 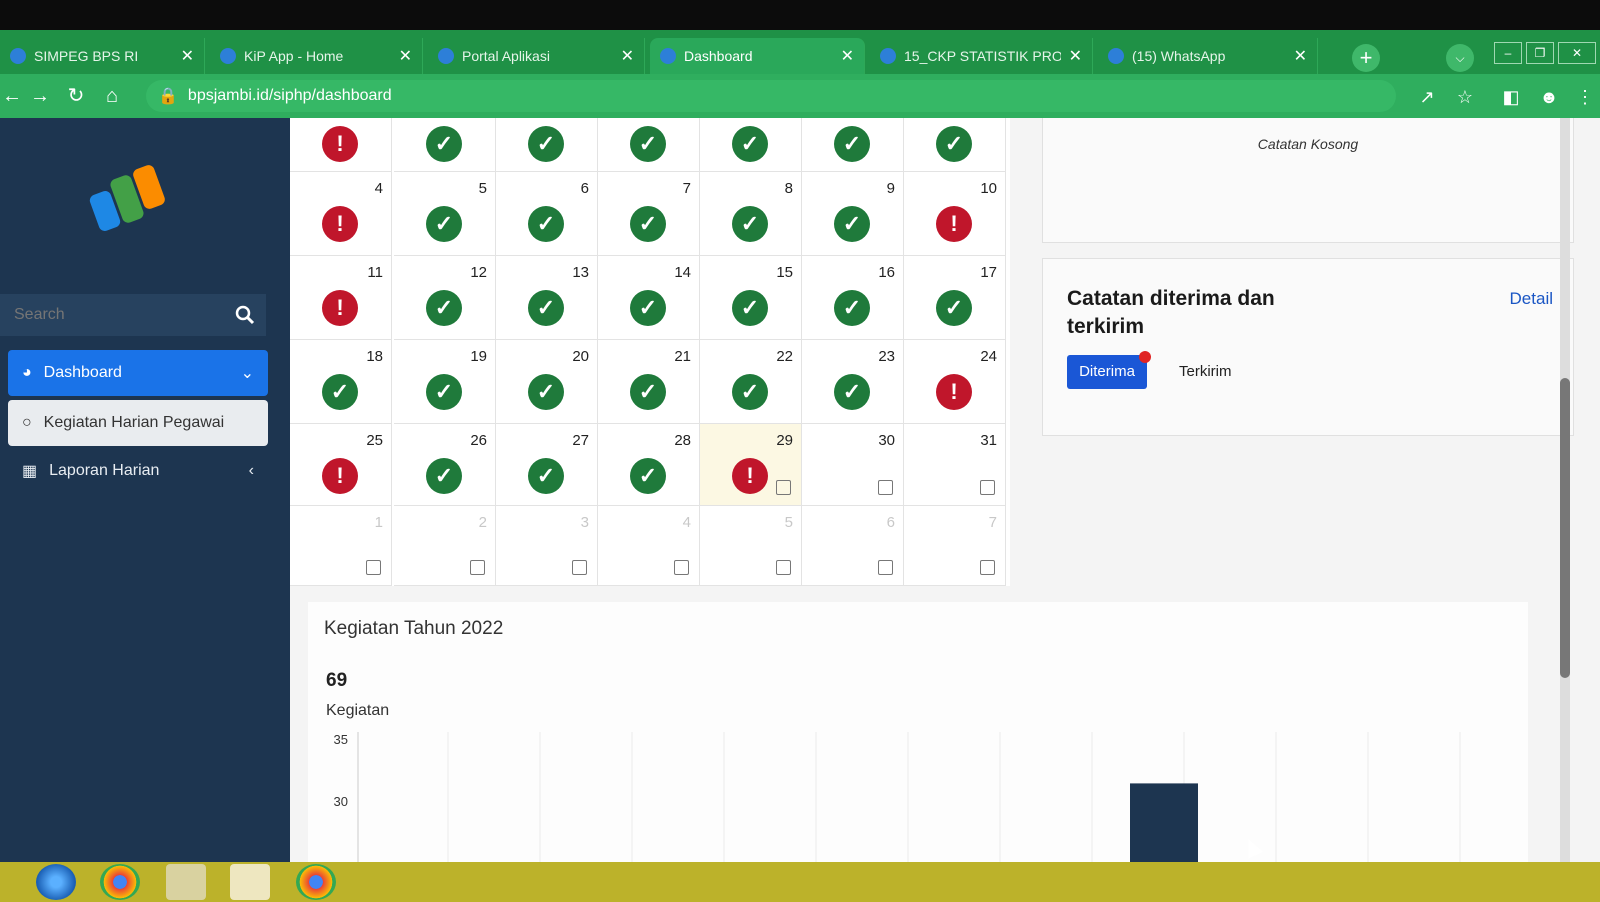 I want to click on calendar-day-cell: 17 ✓, so click(x=955, y=298).